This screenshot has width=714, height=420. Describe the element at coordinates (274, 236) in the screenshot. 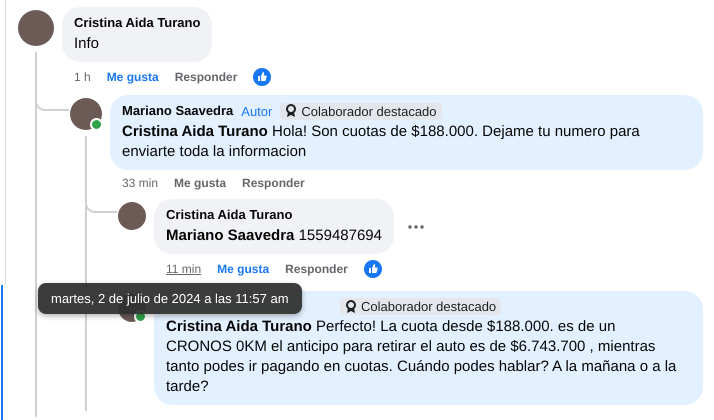

I see `comment-text: Mariano Saavedra 1559487694` at that location.